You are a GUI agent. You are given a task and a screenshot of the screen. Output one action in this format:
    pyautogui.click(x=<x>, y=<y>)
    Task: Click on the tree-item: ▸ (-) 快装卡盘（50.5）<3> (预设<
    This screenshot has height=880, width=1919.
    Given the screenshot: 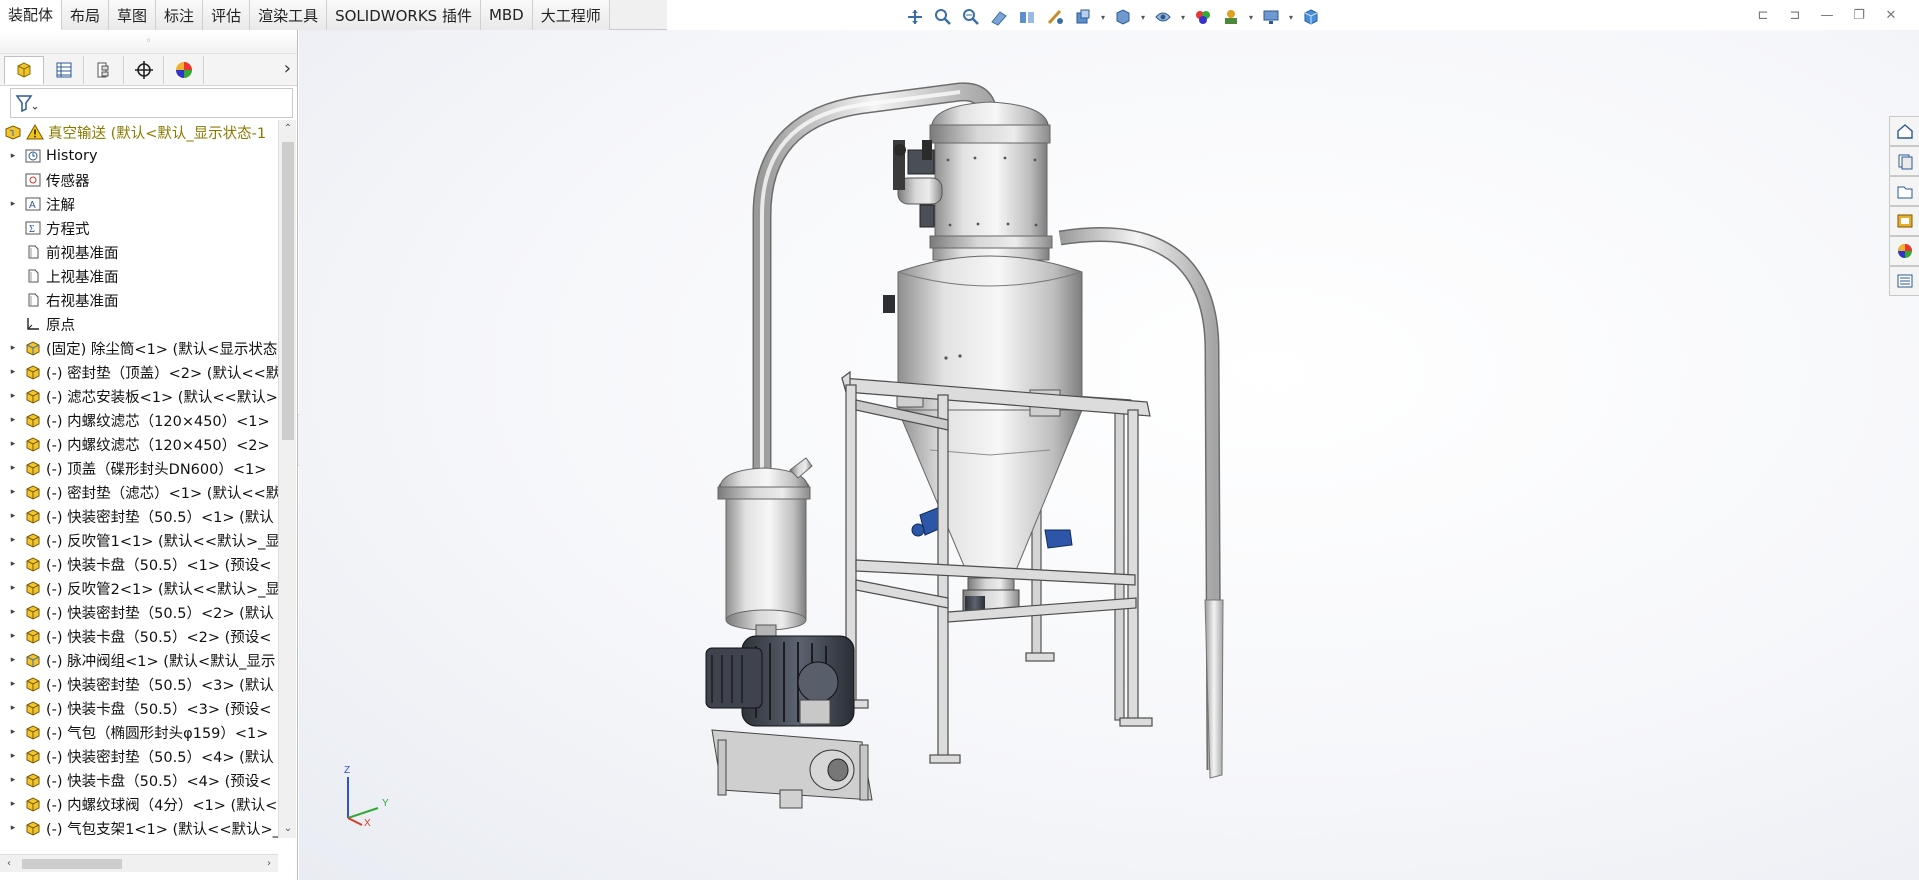 What is the action you would take?
    pyautogui.click(x=139, y=708)
    